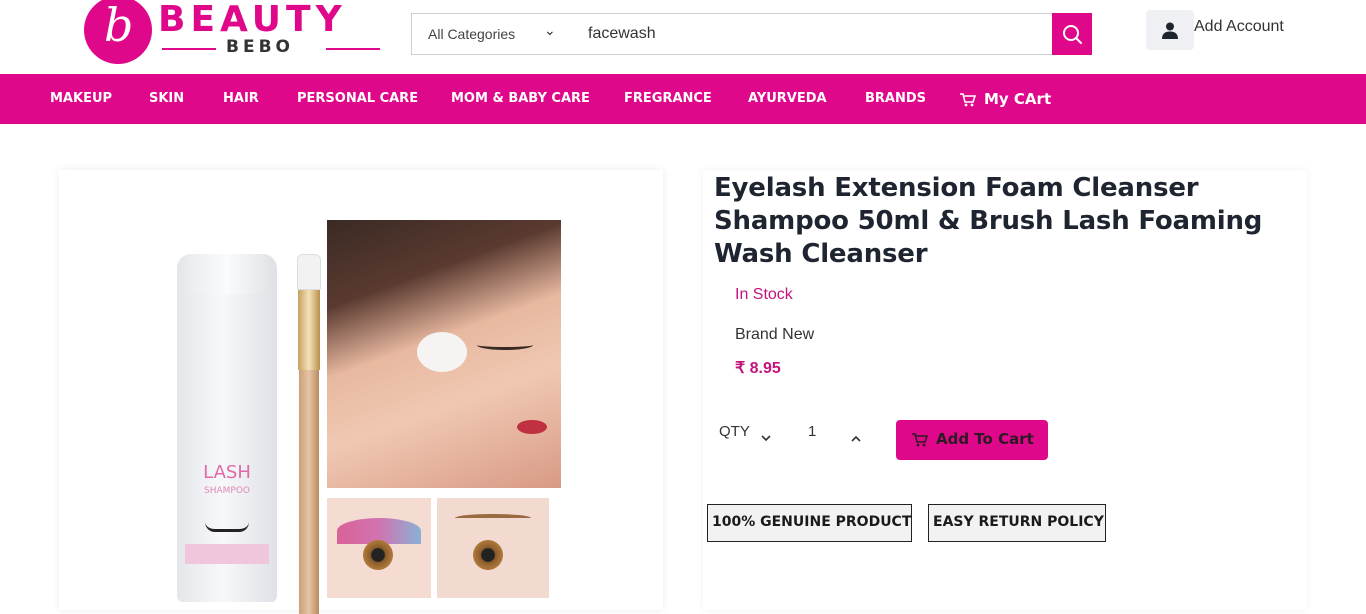 The width and height of the screenshot is (1366, 614). Describe the element at coordinates (166, 99) in the screenshot. I see `nav-item-skin: SKIN` at that location.